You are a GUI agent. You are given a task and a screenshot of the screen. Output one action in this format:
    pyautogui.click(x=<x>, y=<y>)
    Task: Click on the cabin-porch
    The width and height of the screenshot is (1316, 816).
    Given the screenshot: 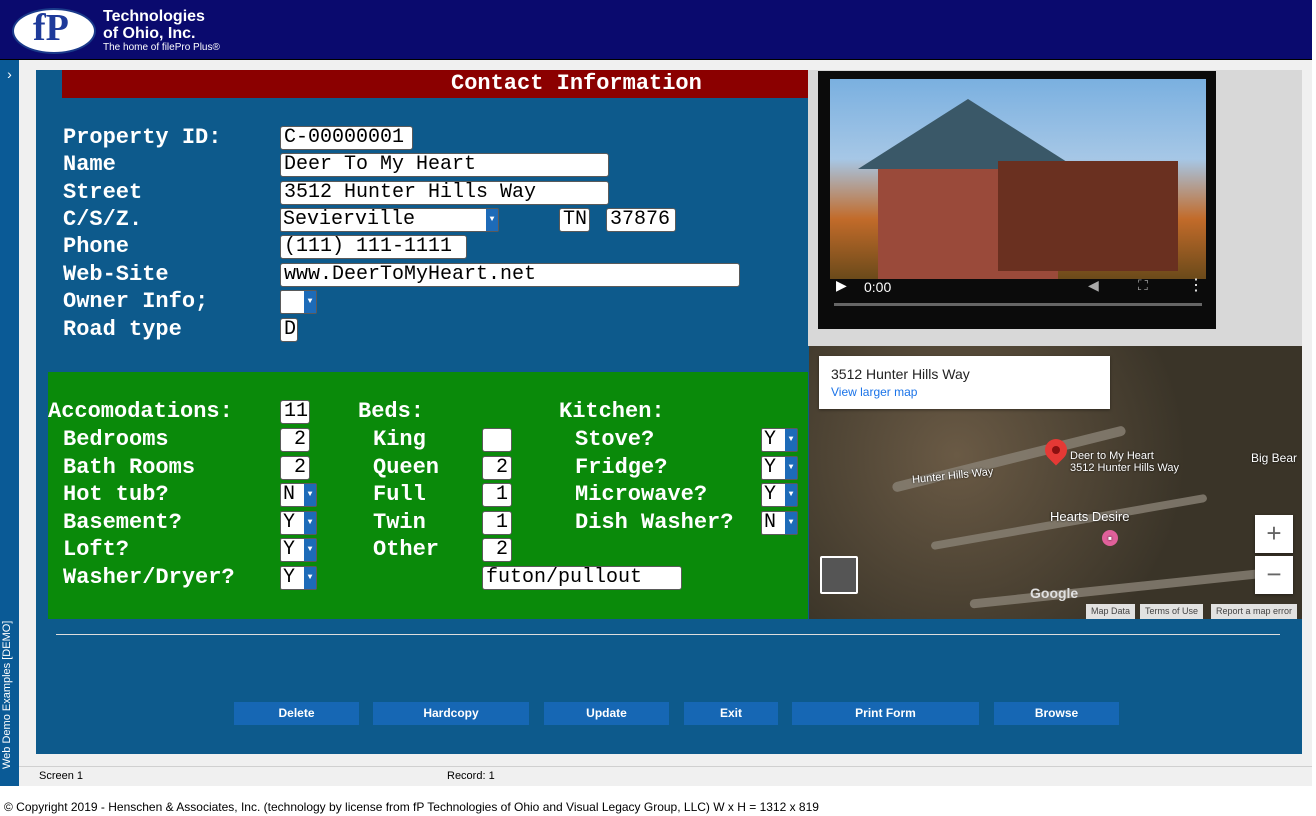 What is the action you would take?
    pyautogui.click(x=1088, y=216)
    